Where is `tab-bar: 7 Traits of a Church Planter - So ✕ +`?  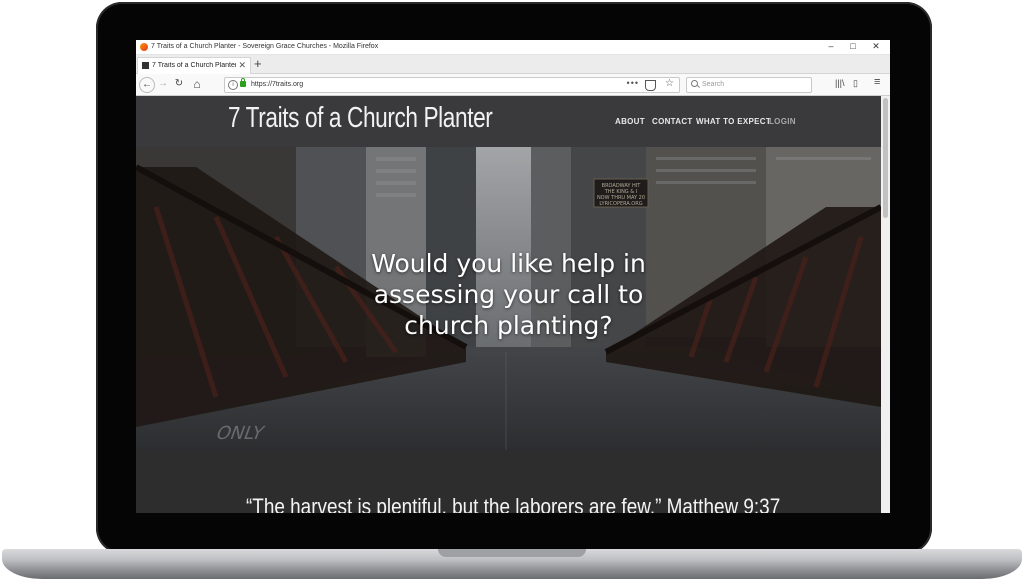
tab-bar: 7 Traits of a Church Planter - So ✕ + is located at coordinates (513, 64).